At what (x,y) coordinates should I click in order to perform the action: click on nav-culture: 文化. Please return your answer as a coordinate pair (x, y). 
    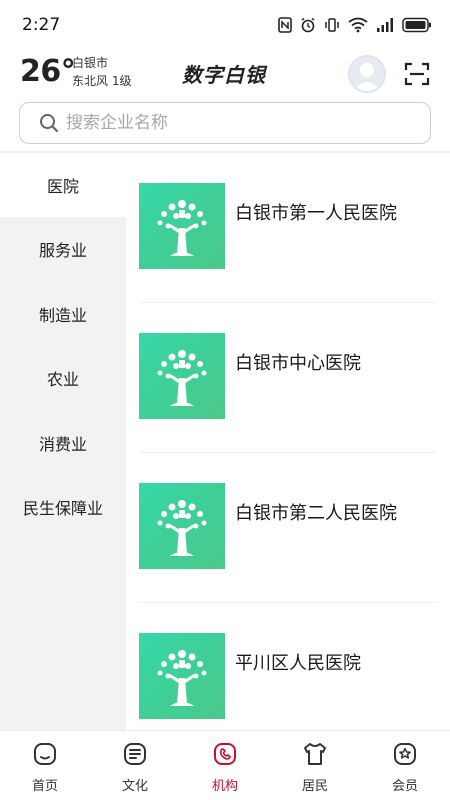
    Looking at the image, I should click on (135, 765).